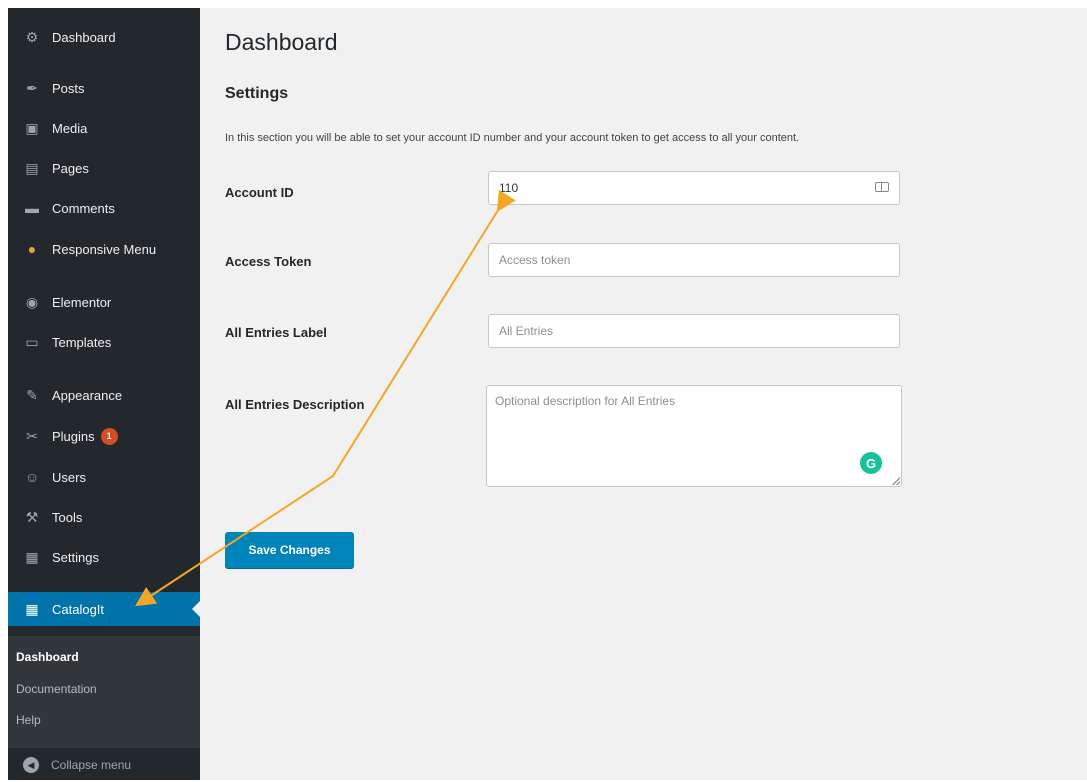  What do you see at coordinates (32, 301) in the screenshot?
I see `elementor-icon: ◉` at bounding box center [32, 301].